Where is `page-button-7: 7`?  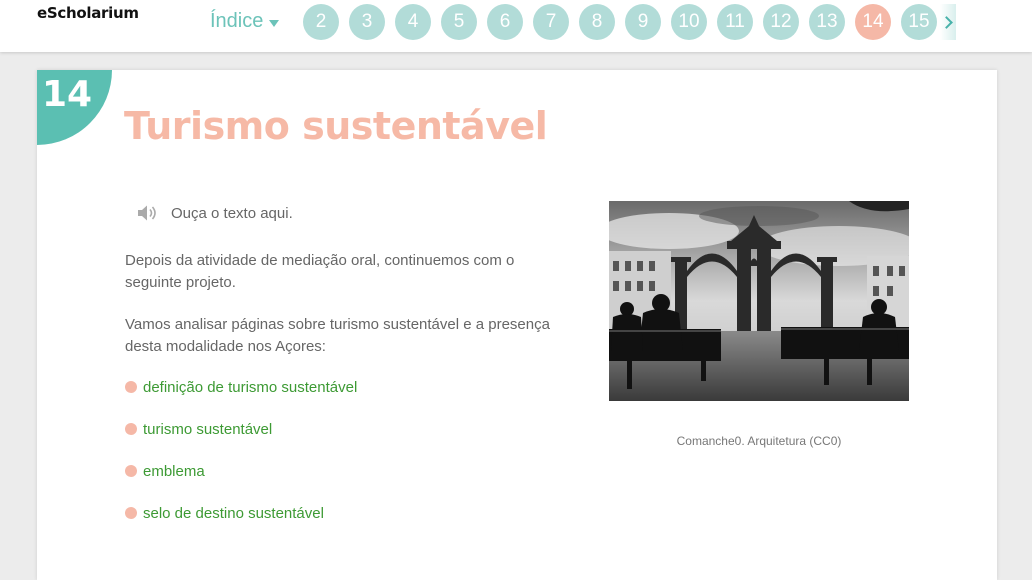 page-button-7: 7 is located at coordinates (551, 22).